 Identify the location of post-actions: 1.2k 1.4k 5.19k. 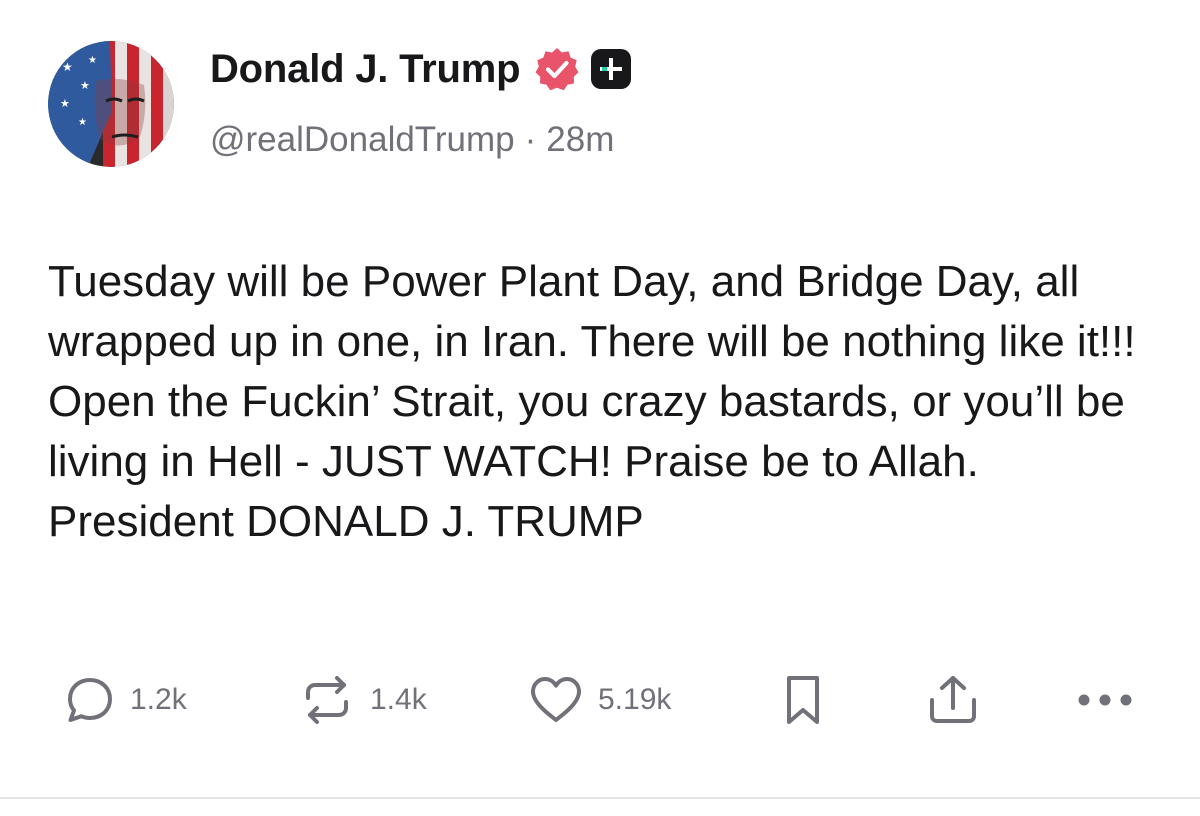
(600, 700).